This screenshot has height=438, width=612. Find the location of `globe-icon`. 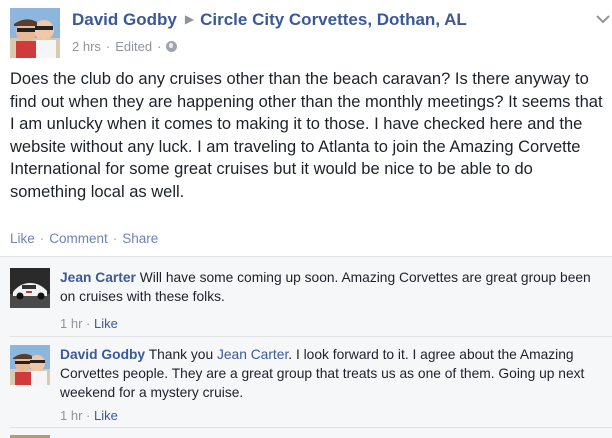

globe-icon is located at coordinates (172, 46).